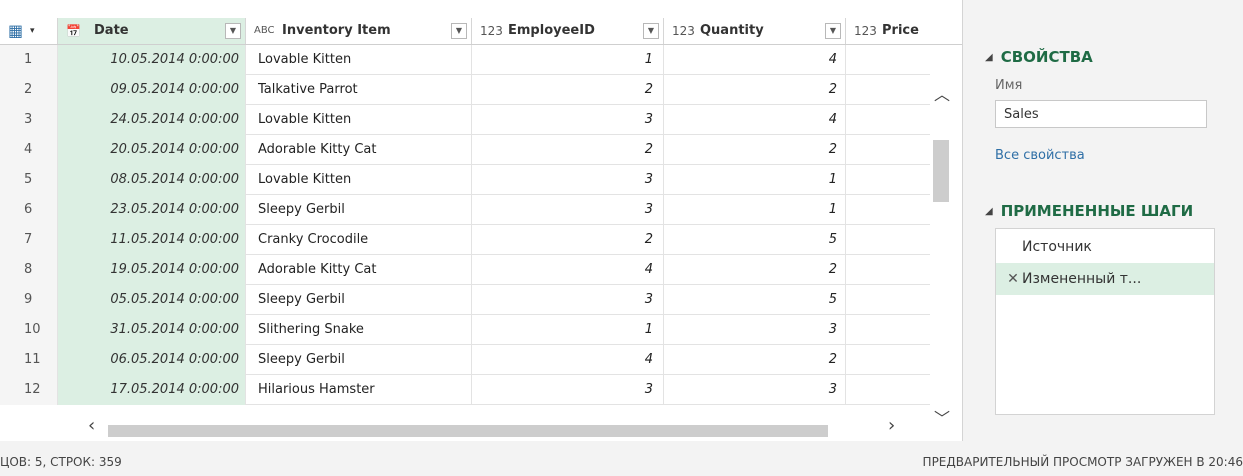 The width and height of the screenshot is (1243, 476). I want to click on row-number: 12, so click(29, 390).